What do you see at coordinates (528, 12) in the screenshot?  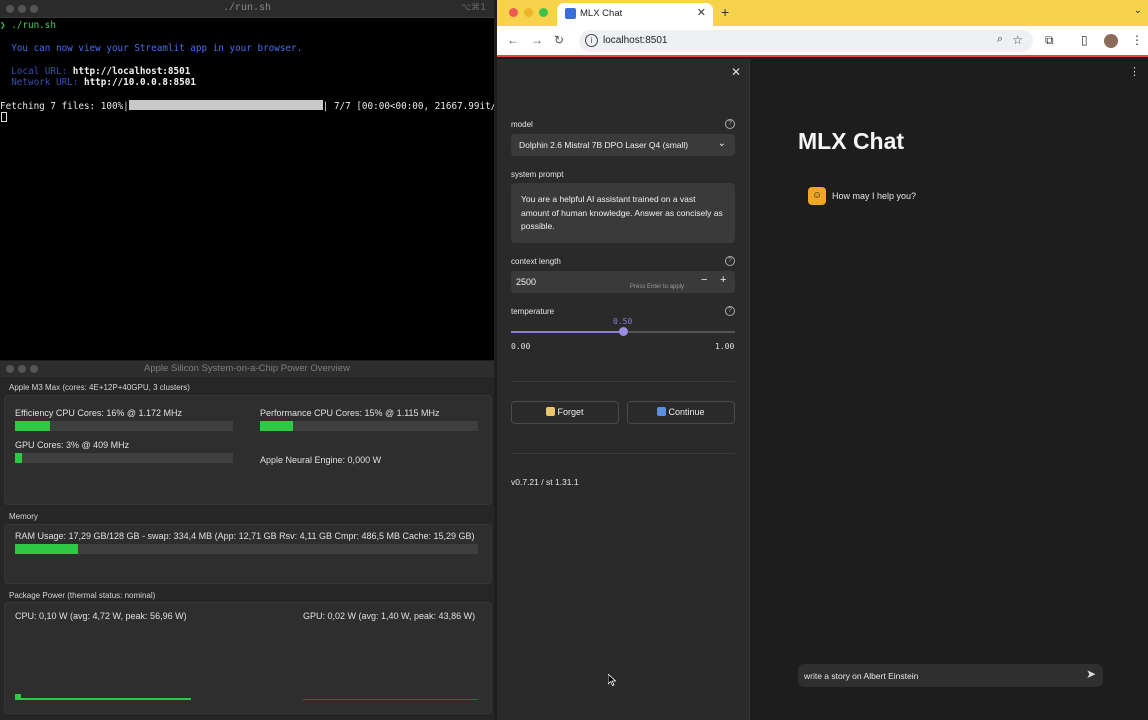 I see `minimize-light-icon` at bounding box center [528, 12].